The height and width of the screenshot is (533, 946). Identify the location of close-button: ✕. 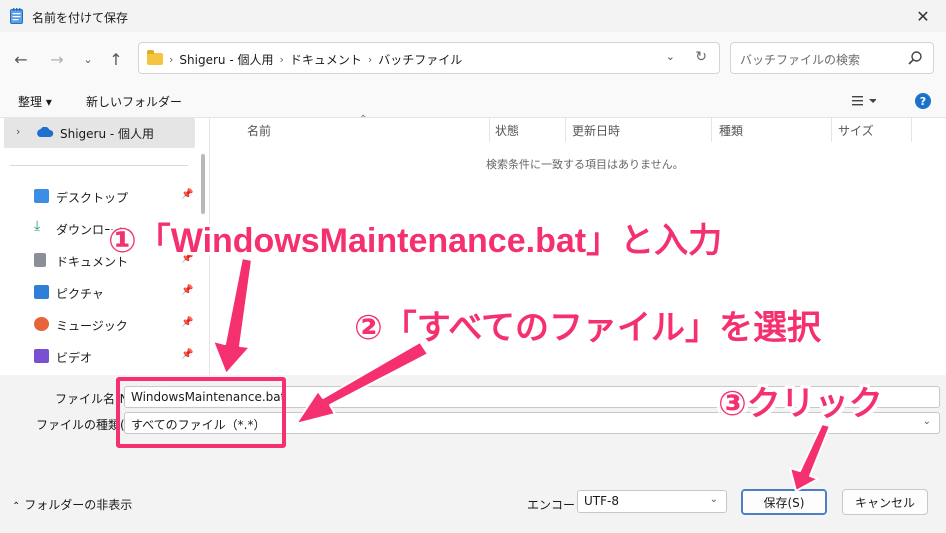
(923, 16).